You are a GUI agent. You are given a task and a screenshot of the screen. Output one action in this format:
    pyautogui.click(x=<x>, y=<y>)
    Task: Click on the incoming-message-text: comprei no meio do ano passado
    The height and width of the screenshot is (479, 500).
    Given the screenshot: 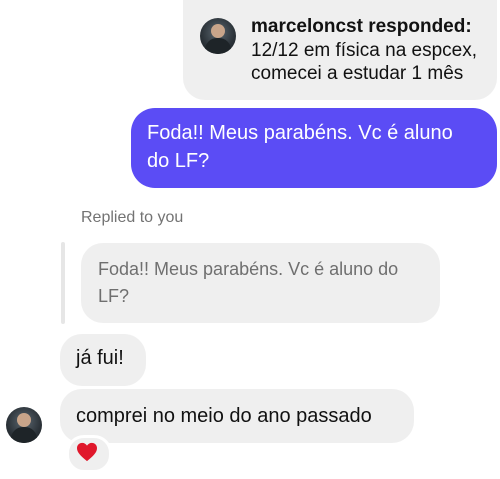 What is the action you would take?
    pyautogui.click(x=224, y=416)
    